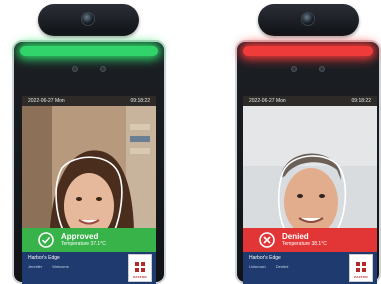  I want to click on x-circle-icon, so click(267, 240).